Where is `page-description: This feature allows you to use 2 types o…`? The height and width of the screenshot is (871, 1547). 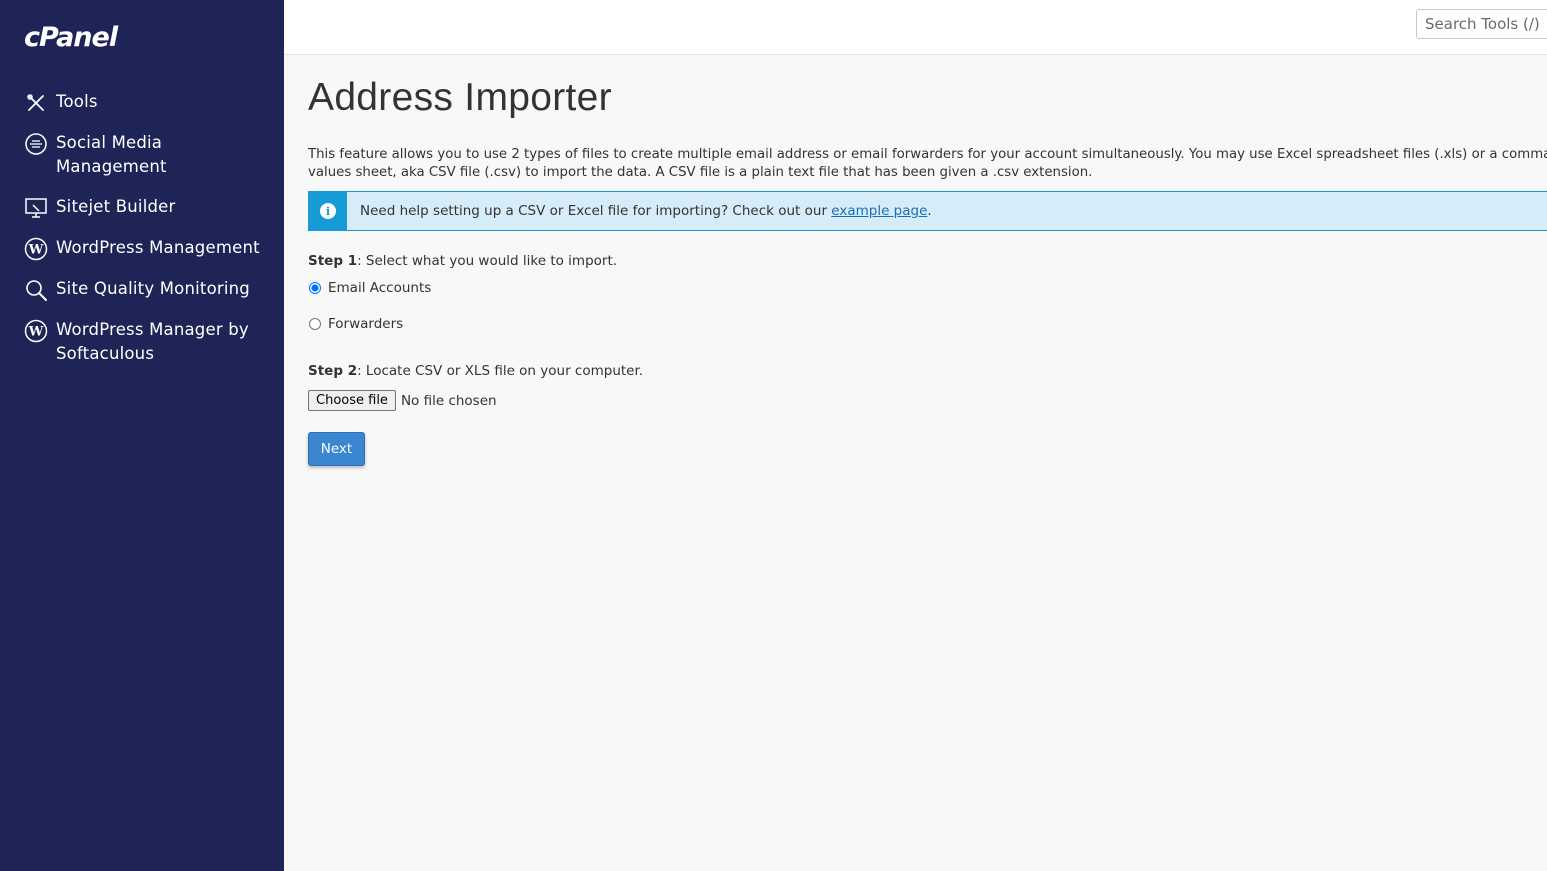 page-description: This feature allows you to use 2 types o… is located at coordinates (927, 164).